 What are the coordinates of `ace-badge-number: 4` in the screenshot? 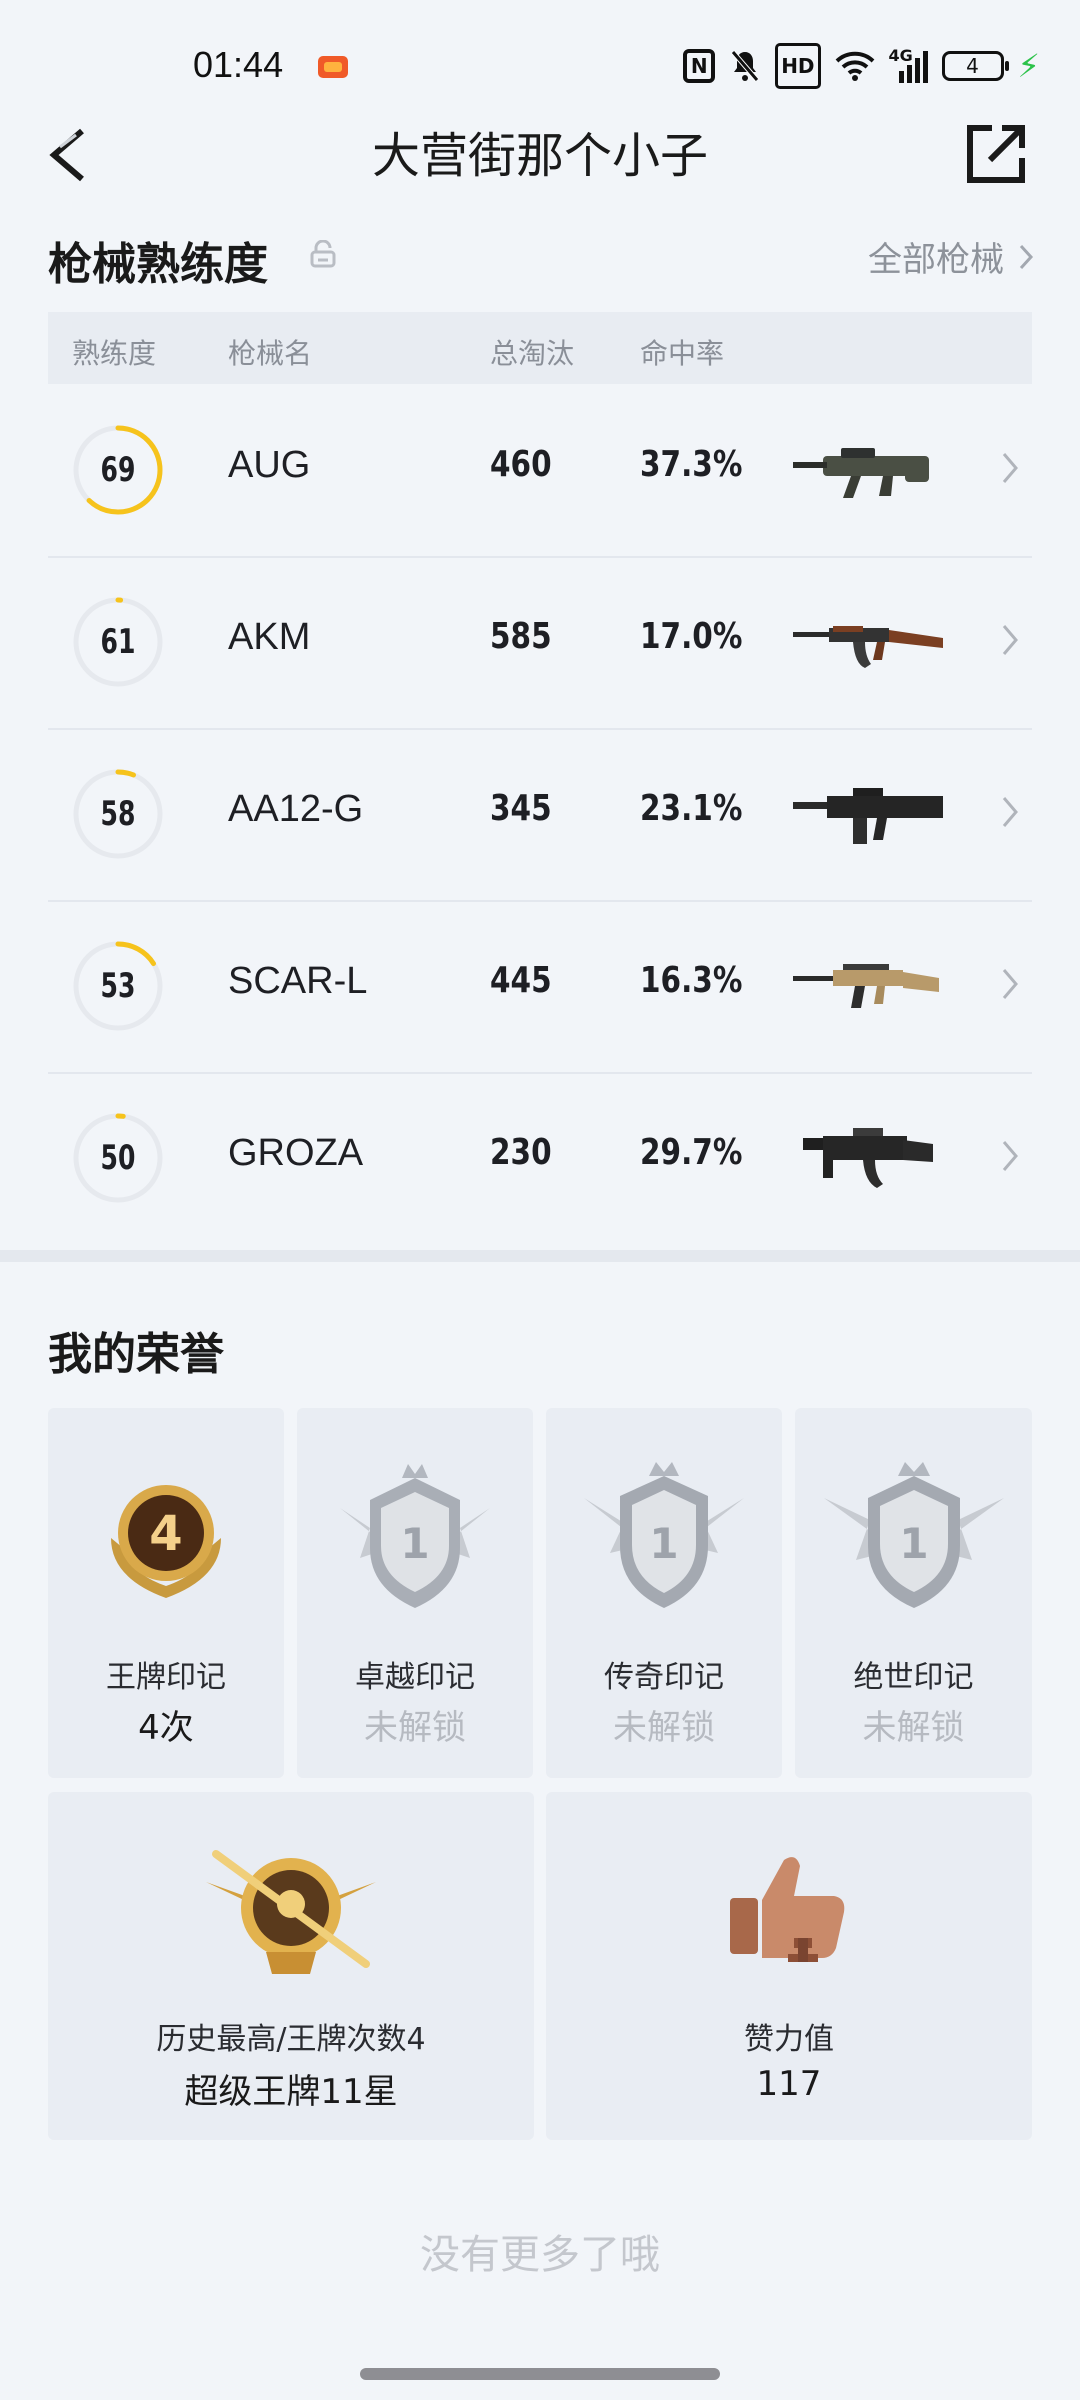 It's located at (165, 1534).